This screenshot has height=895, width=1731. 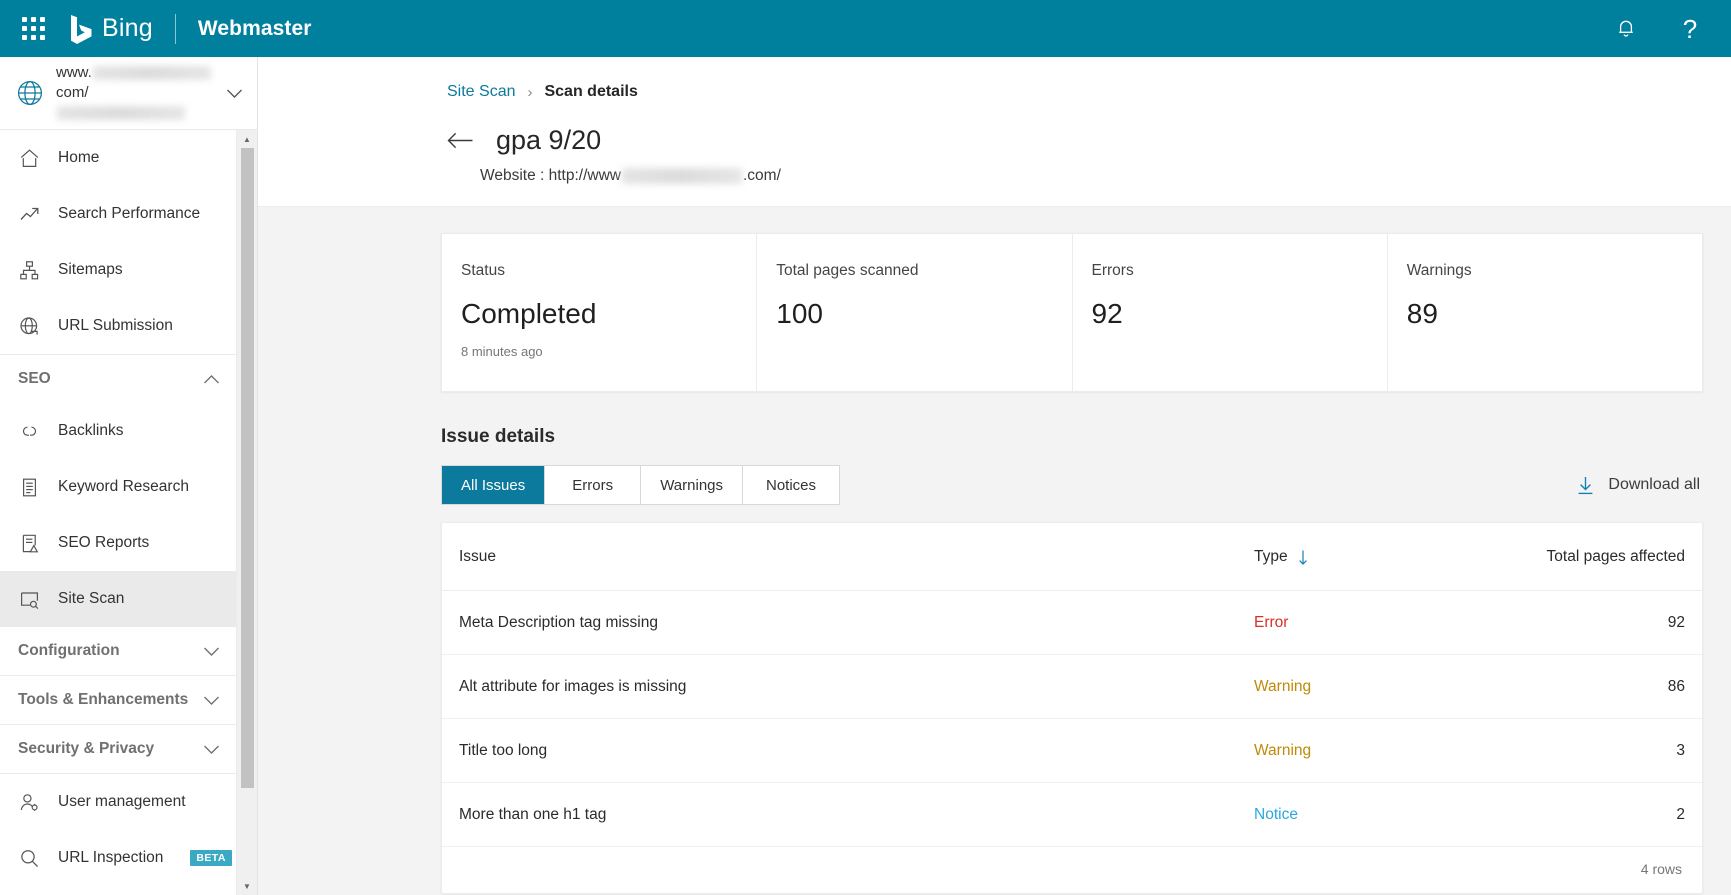 I want to click on sidebar-item-label: Search Performance, so click(x=129, y=213).